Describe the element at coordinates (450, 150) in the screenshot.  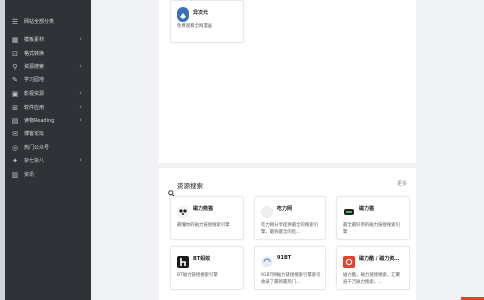
I see `right-margin` at that location.